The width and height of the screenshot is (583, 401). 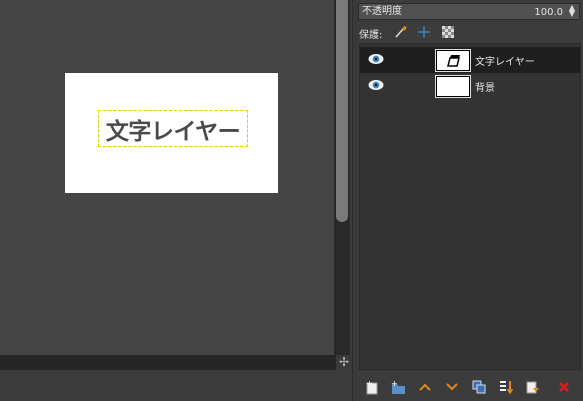 What do you see at coordinates (505, 60) in the screenshot?
I see `layer-name: 文字レイヤー` at bounding box center [505, 60].